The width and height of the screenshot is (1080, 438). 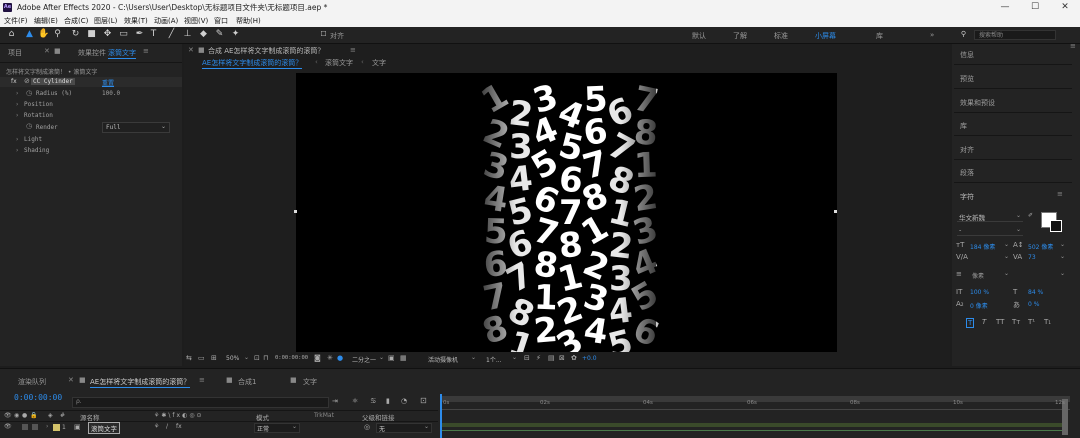 What do you see at coordinates (107, 34) in the screenshot?
I see `anchor-tool-icon: ✥` at bounding box center [107, 34].